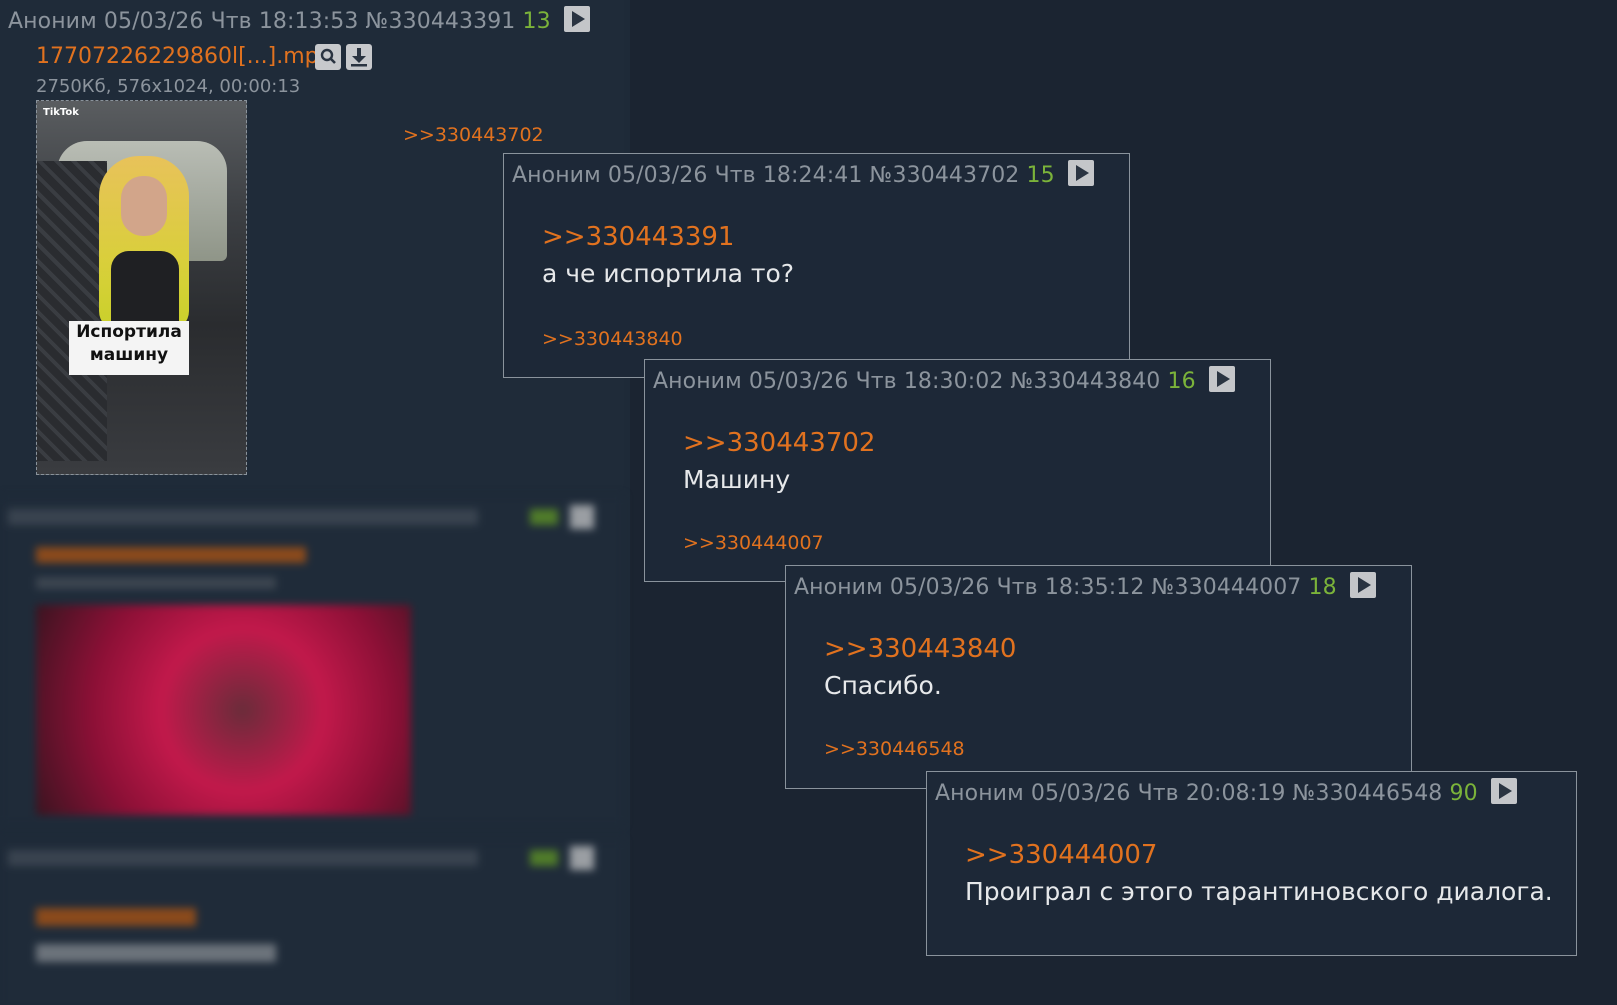 Image resolution: width=1617 pixels, height=1005 pixels. What do you see at coordinates (1040, 175) in the screenshot?
I see `post-count: 15` at bounding box center [1040, 175].